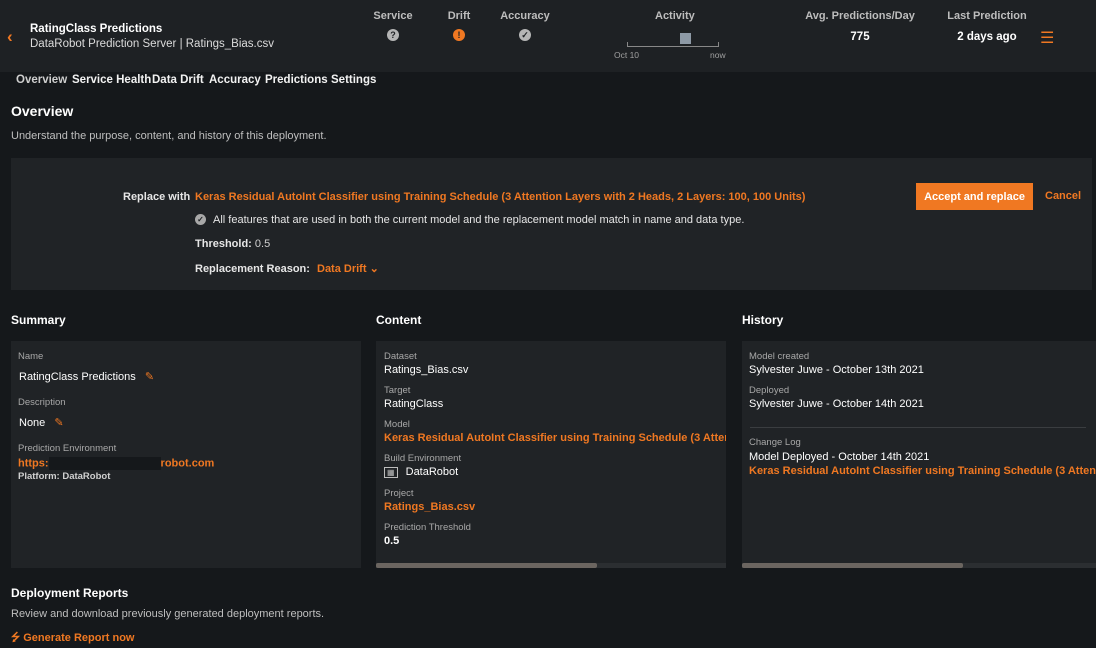  What do you see at coordinates (393, 35) in the screenshot?
I see `question-icon: ?` at bounding box center [393, 35].